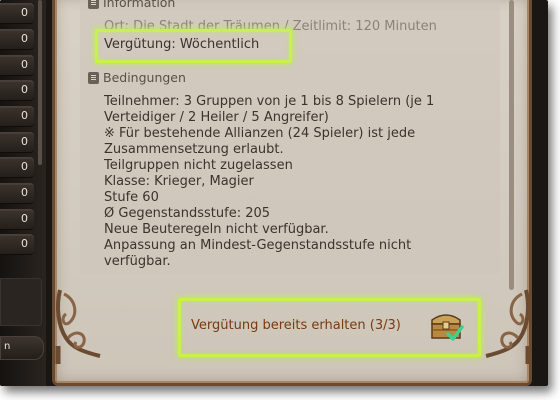  What do you see at coordinates (21, 302) in the screenshot?
I see `list-footer-box` at bounding box center [21, 302].